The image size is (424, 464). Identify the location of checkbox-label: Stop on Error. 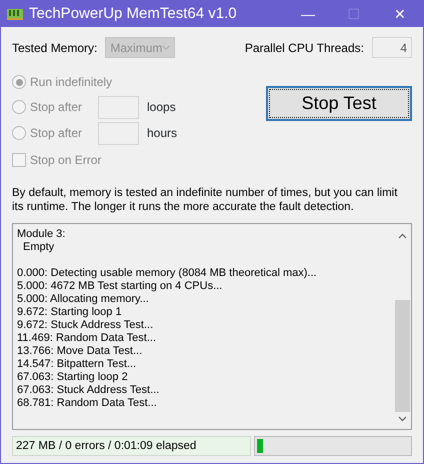
(66, 160).